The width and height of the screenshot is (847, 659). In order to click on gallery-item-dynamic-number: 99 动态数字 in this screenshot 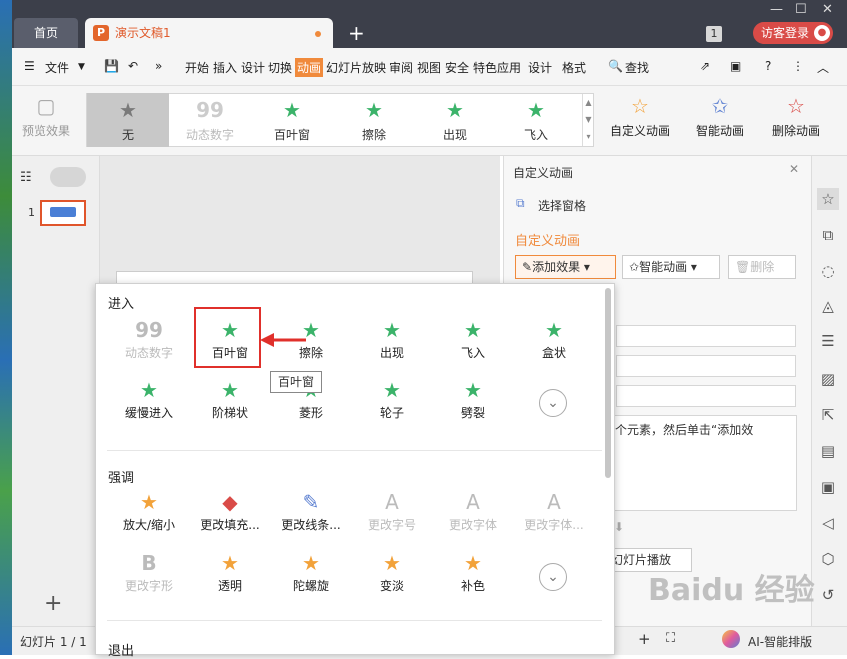, I will do `click(210, 120)`.